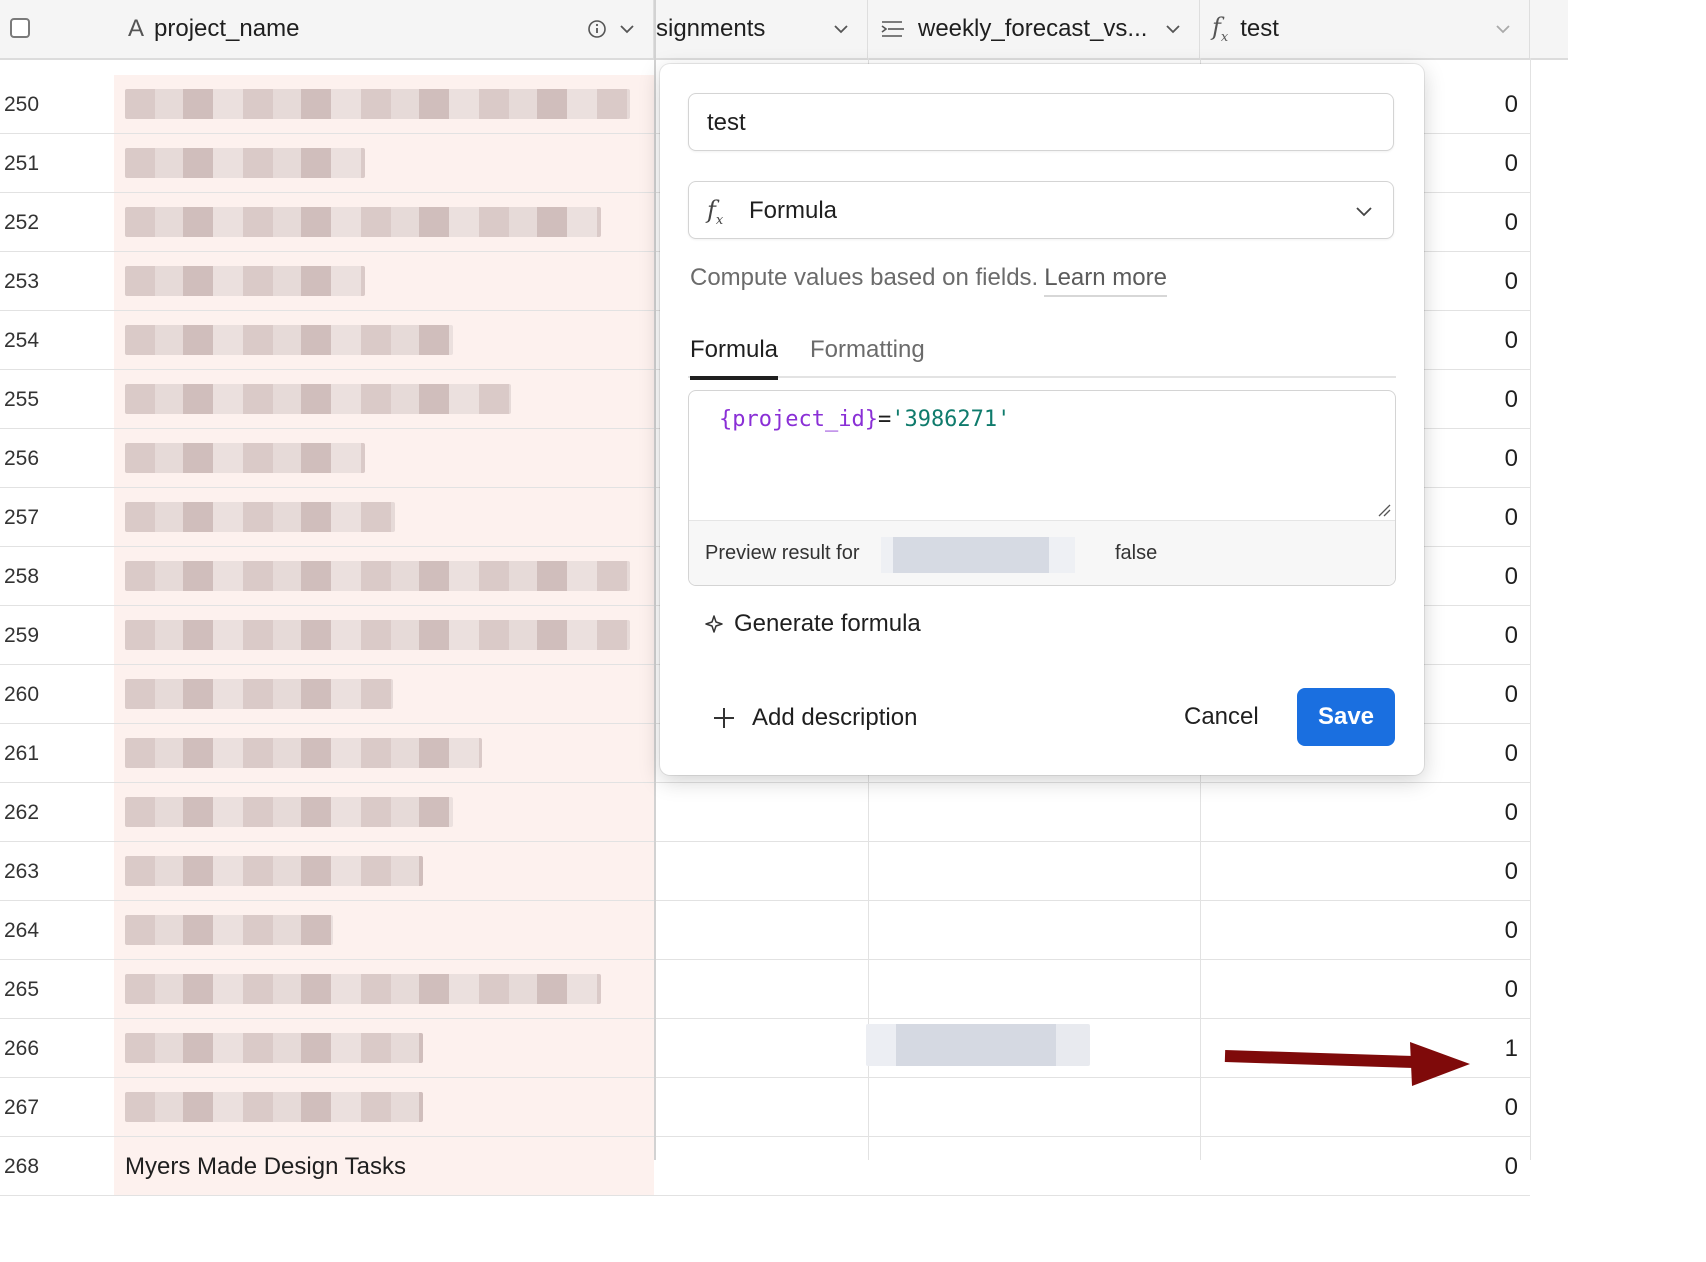 This screenshot has height=1262, width=1706. What do you see at coordinates (384, 1166) in the screenshot?
I see `project-name-cell: Myers Made Design Tasks` at bounding box center [384, 1166].